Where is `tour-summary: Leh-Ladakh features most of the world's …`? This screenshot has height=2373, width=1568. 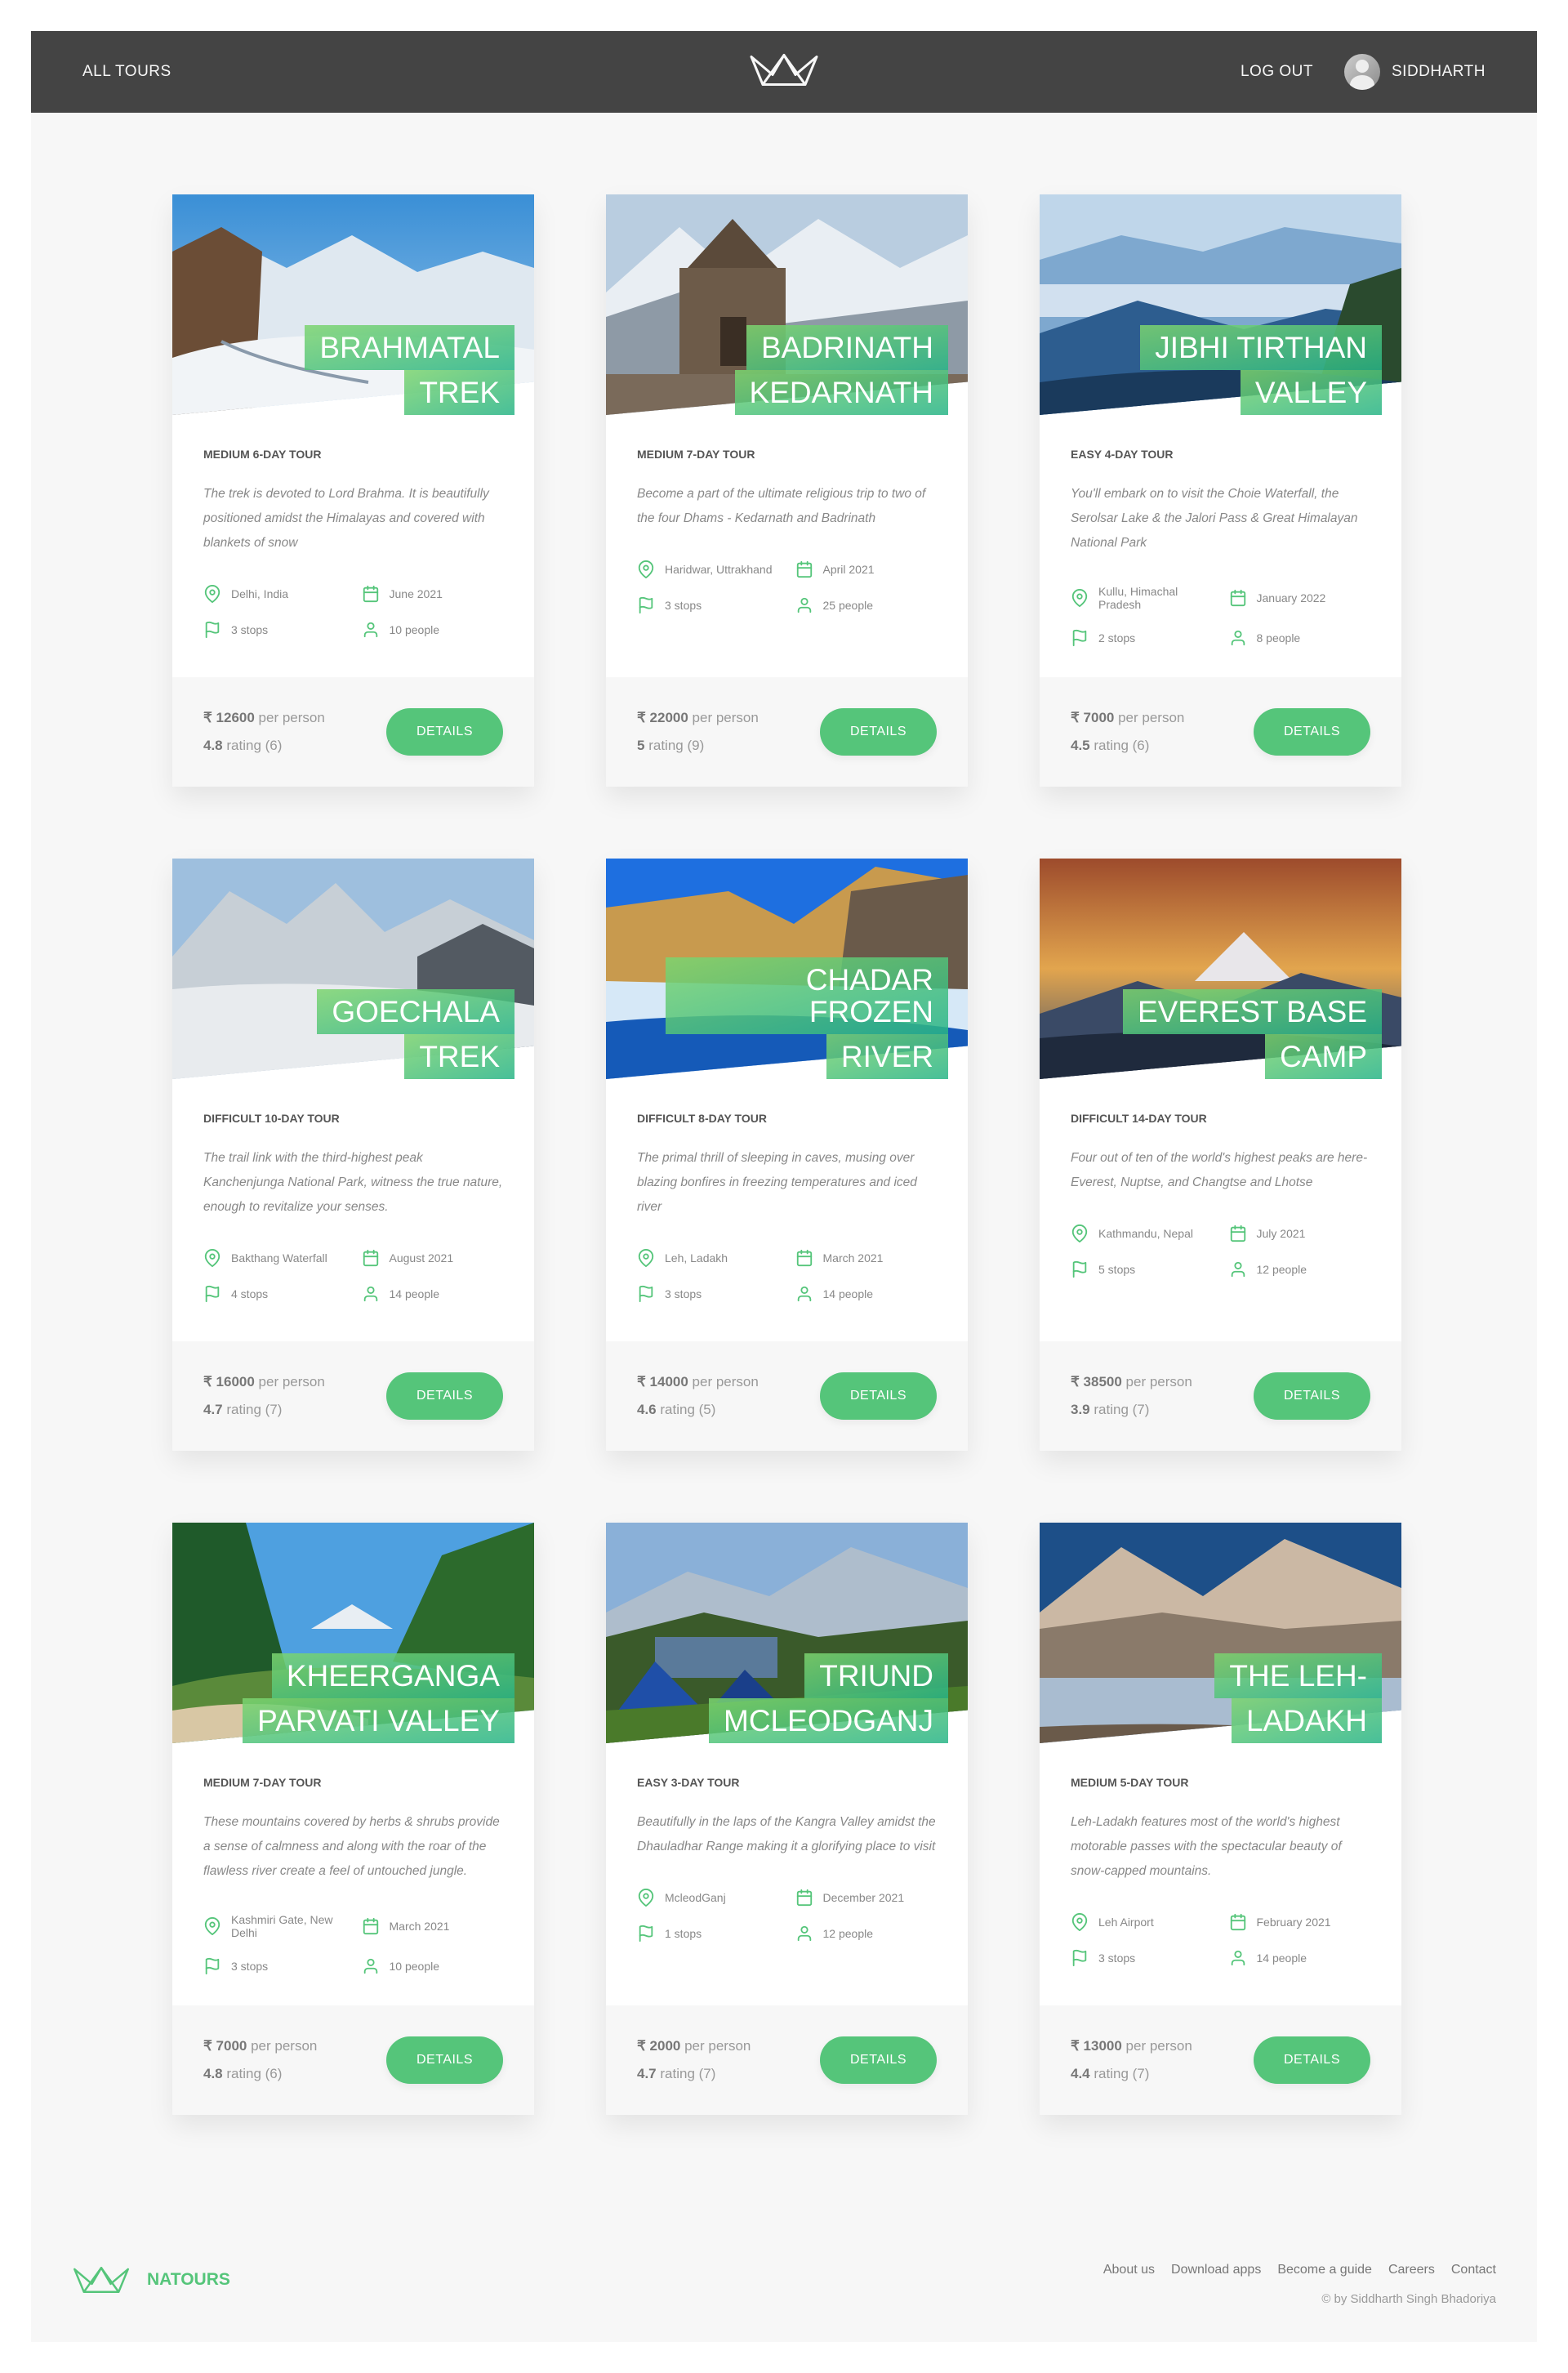
tour-summary: Leh-Ladakh features most of the world's … is located at coordinates (1206, 1846).